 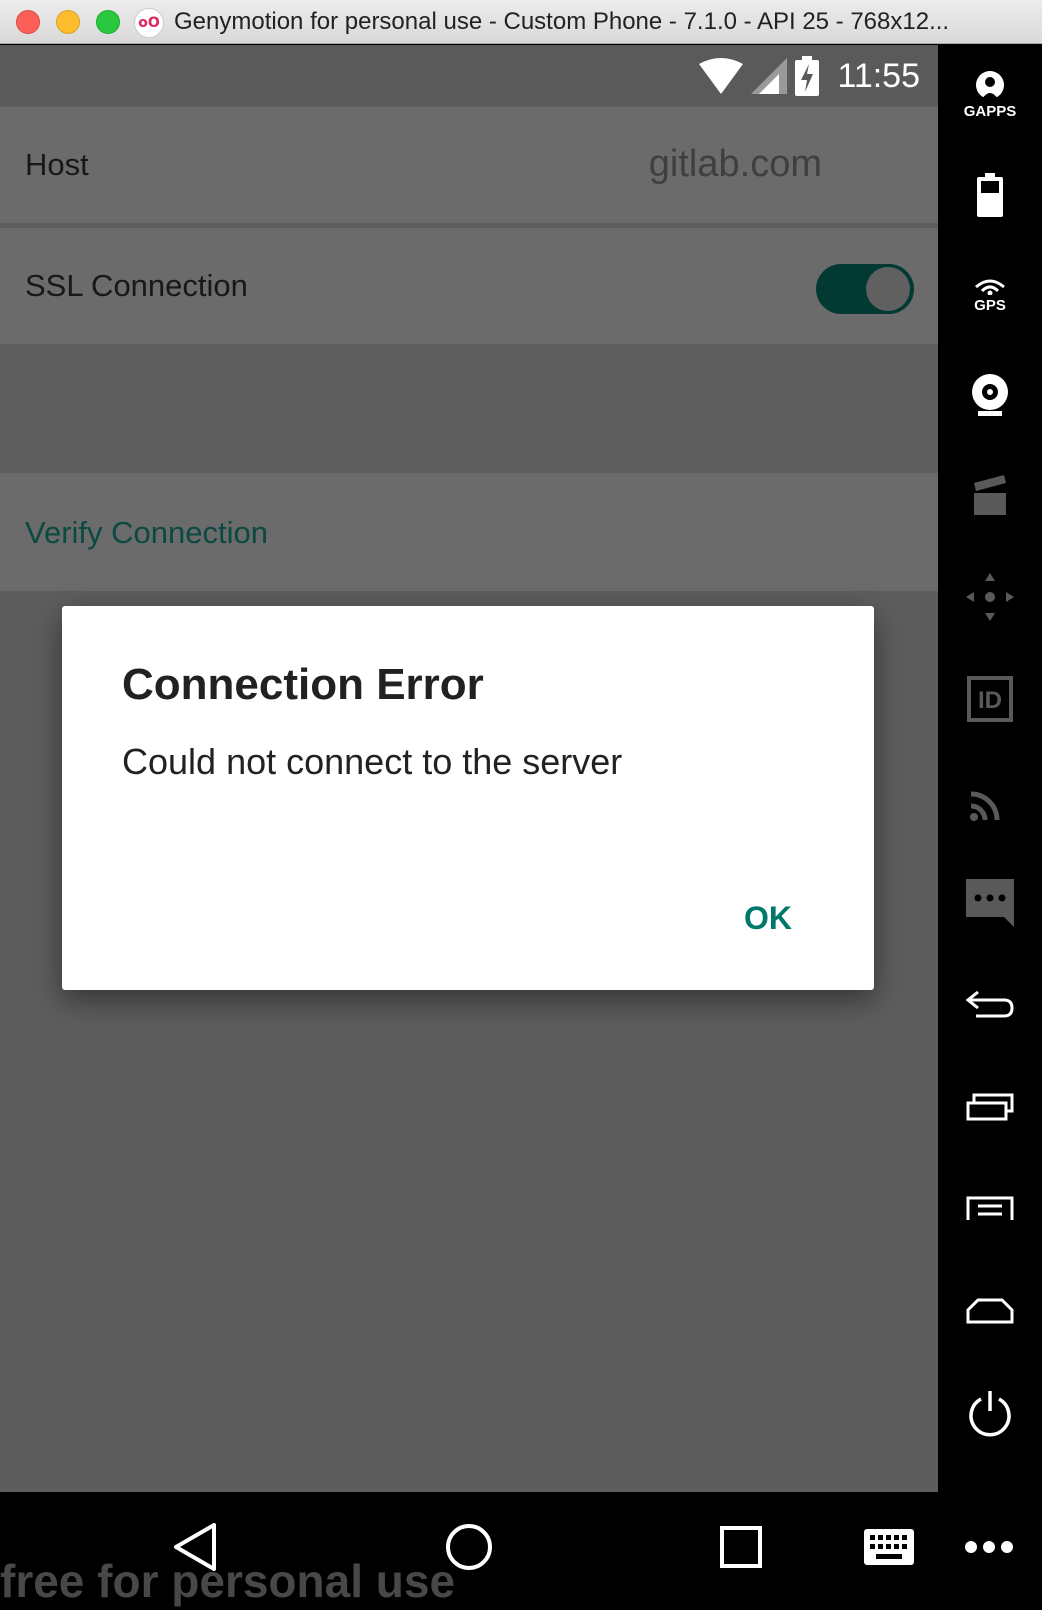 I want to click on keyboard-icon, so click(x=889, y=1547).